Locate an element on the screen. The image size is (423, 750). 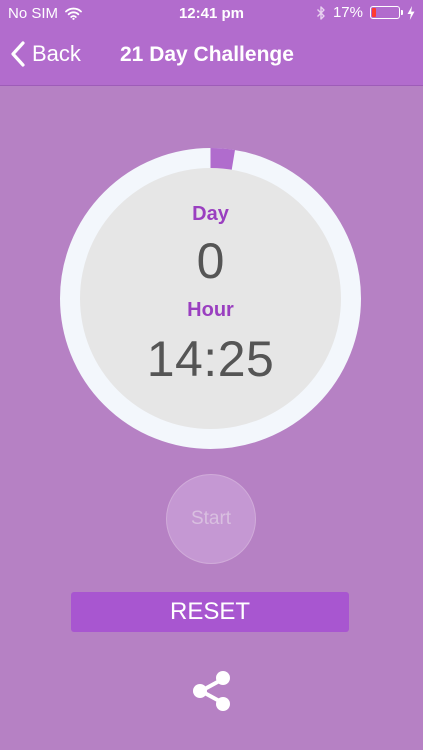
share-button is located at coordinates (212, 691).